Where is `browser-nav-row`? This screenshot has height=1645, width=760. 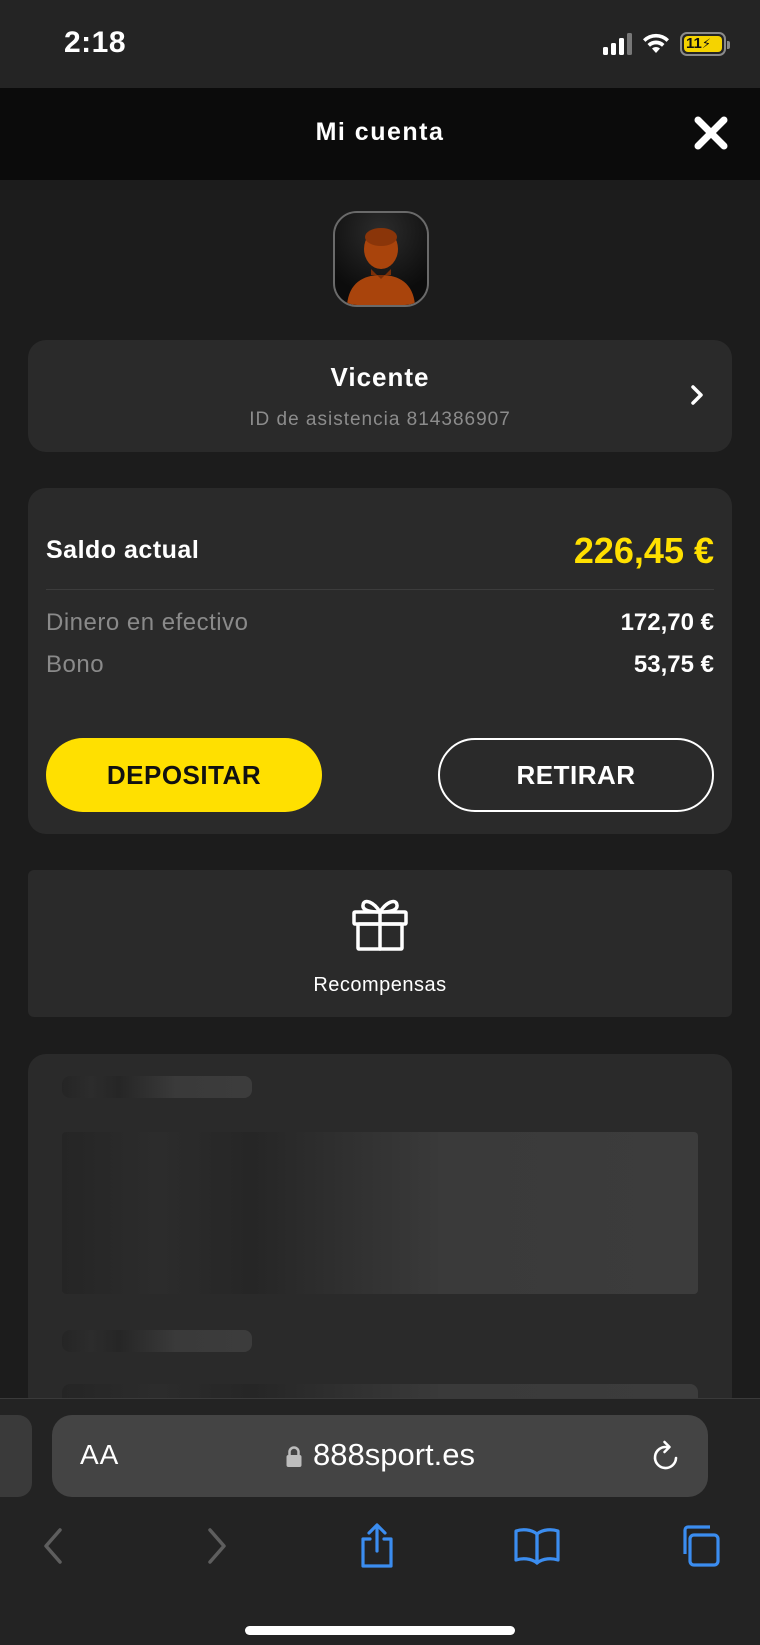 browser-nav-row is located at coordinates (380, 1554).